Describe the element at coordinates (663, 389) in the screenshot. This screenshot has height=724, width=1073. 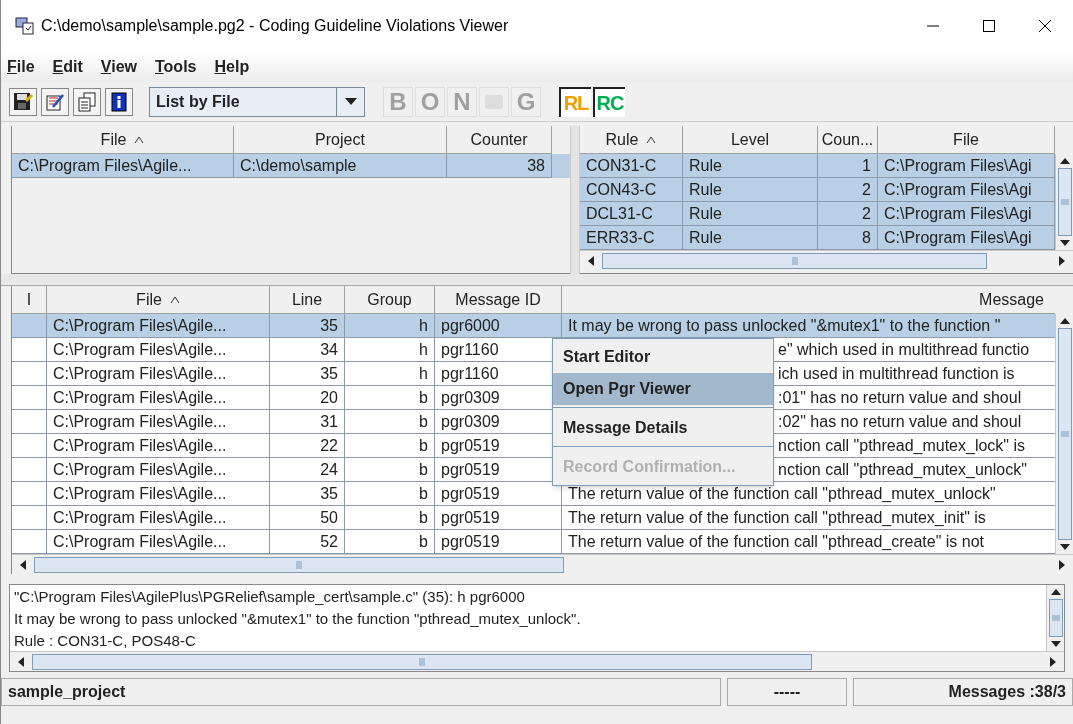
I see `context-menu-item: Open Pgr Viewer` at that location.